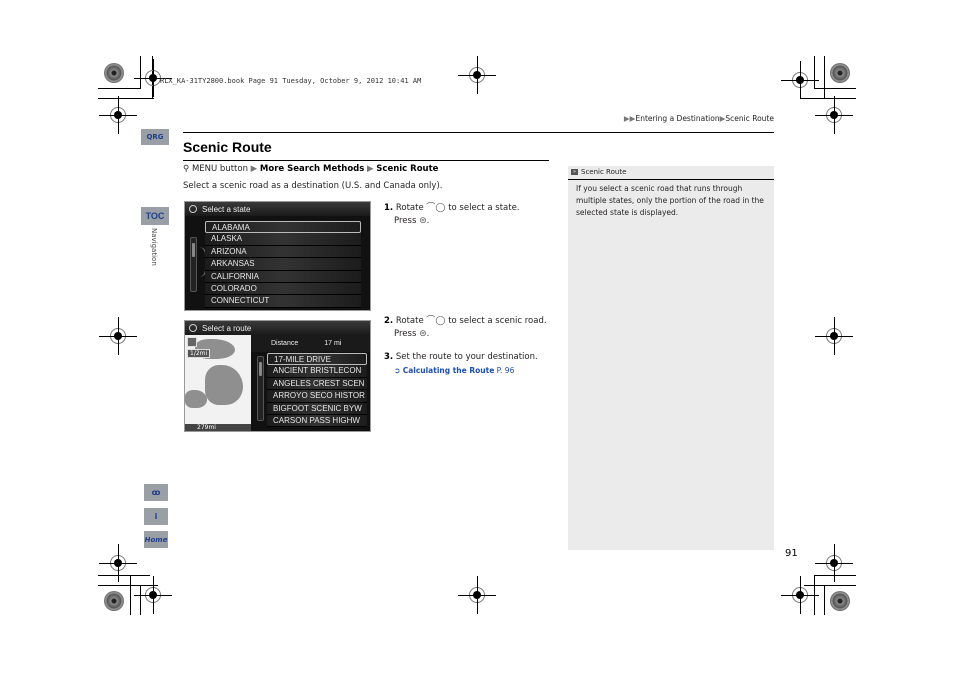 This screenshot has height=675, width=954. Describe the element at coordinates (218, 427) in the screenshot. I see `map-distance: 279mi` at that location.